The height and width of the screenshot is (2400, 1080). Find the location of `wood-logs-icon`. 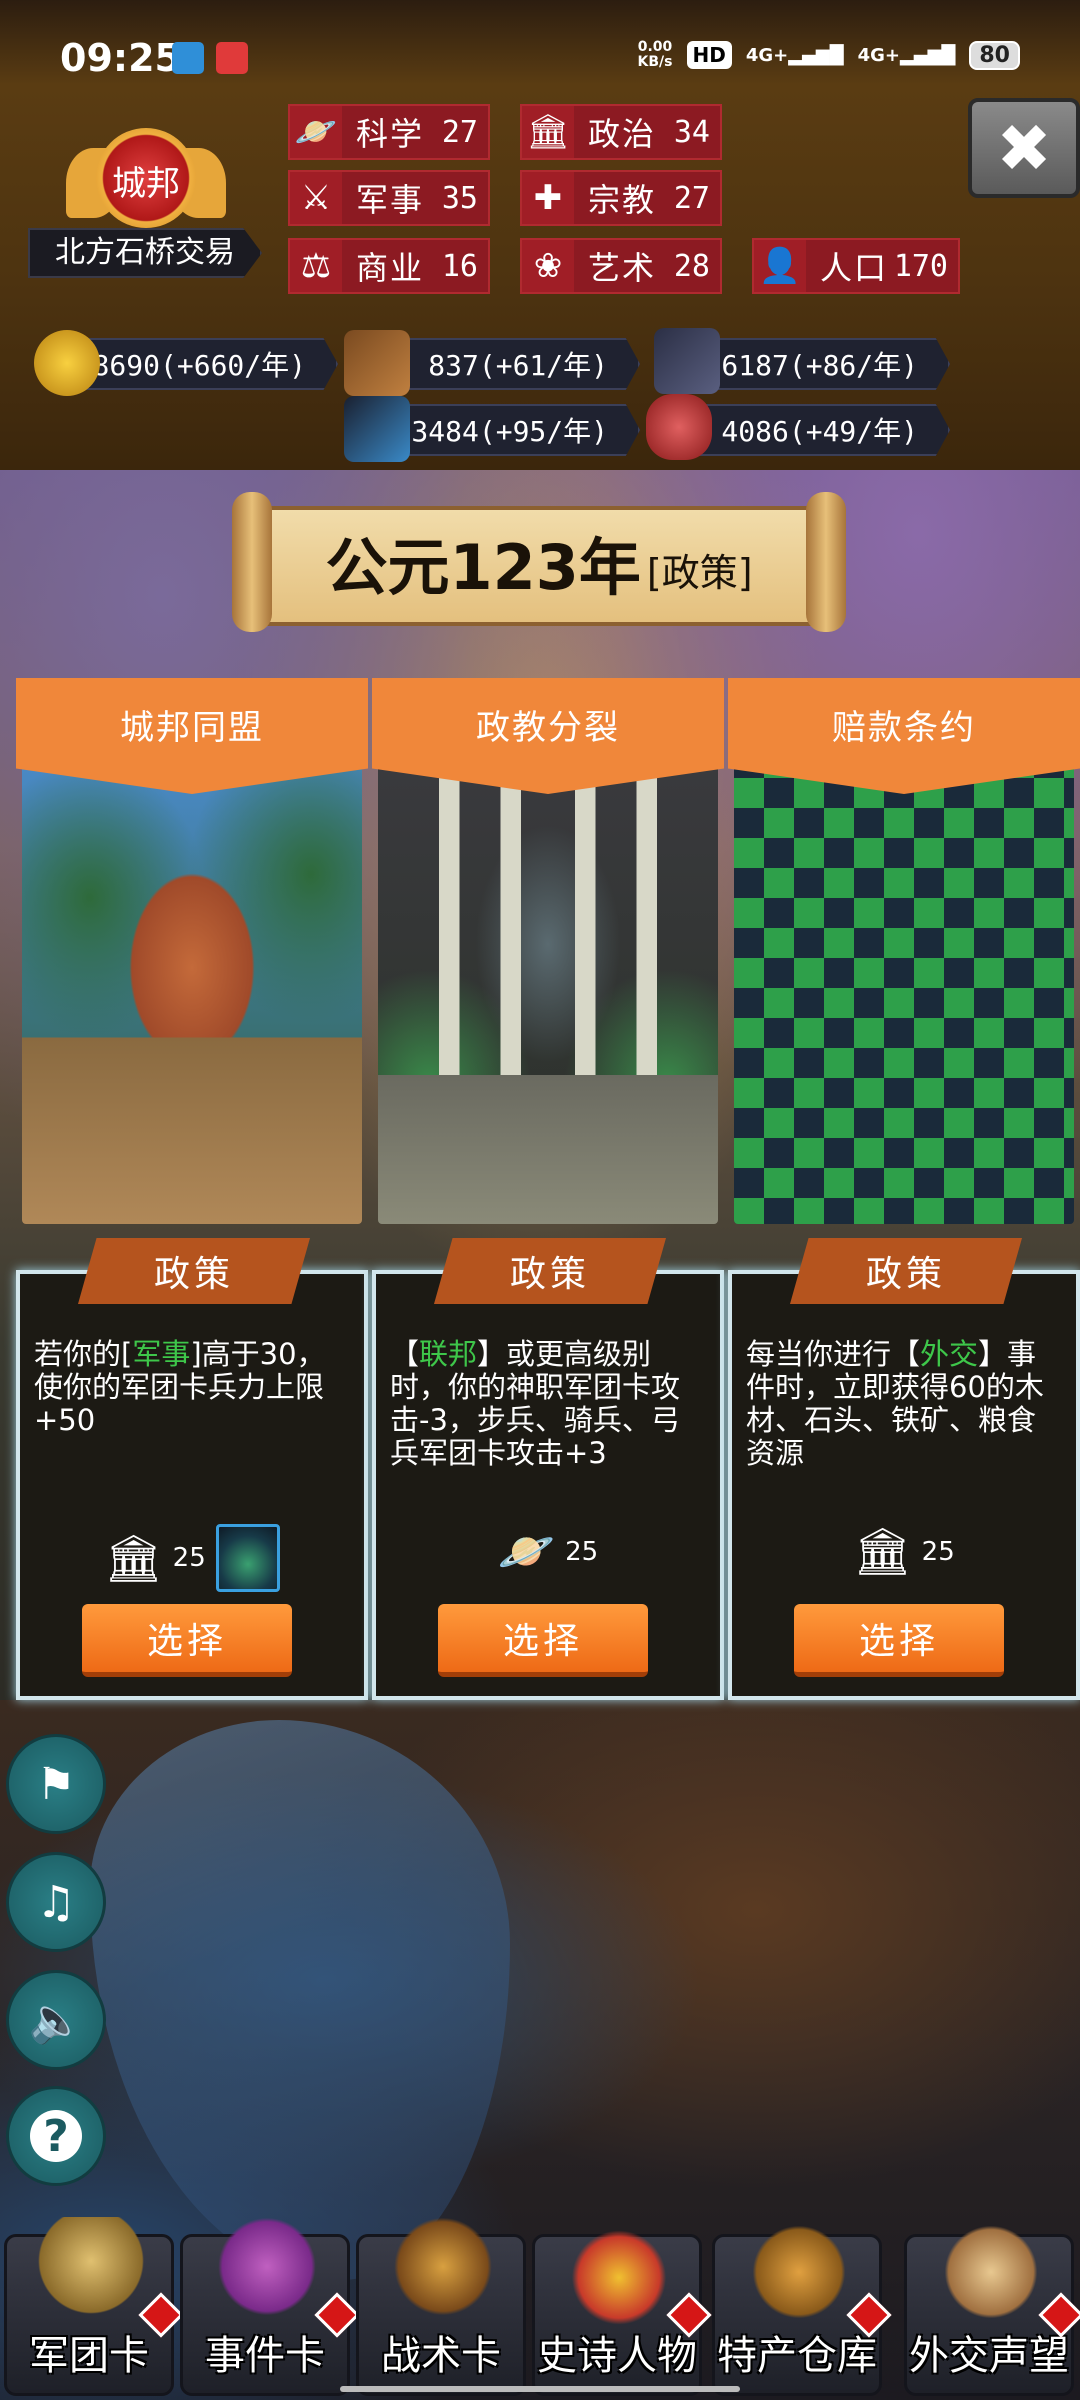

wood-logs-icon is located at coordinates (377, 363).